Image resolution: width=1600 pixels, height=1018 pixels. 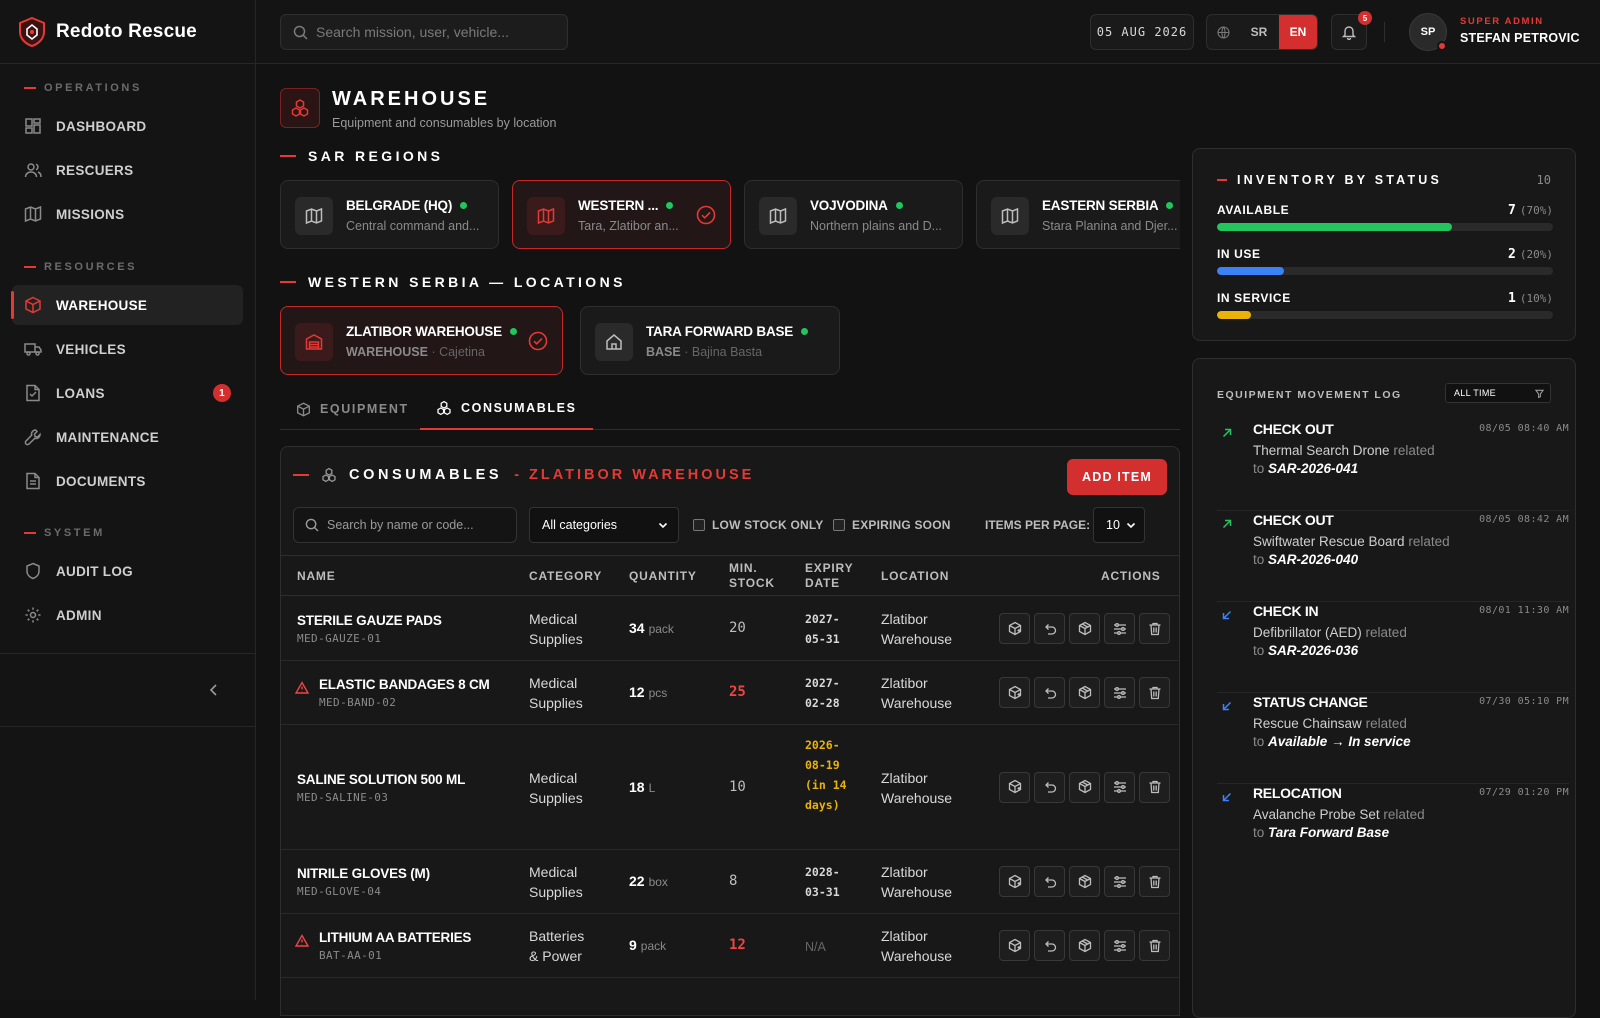 What do you see at coordinates (127, 615) in the screenshot?
I see `nav-item-admin: ADMIN` at bounding box center [127, 615].